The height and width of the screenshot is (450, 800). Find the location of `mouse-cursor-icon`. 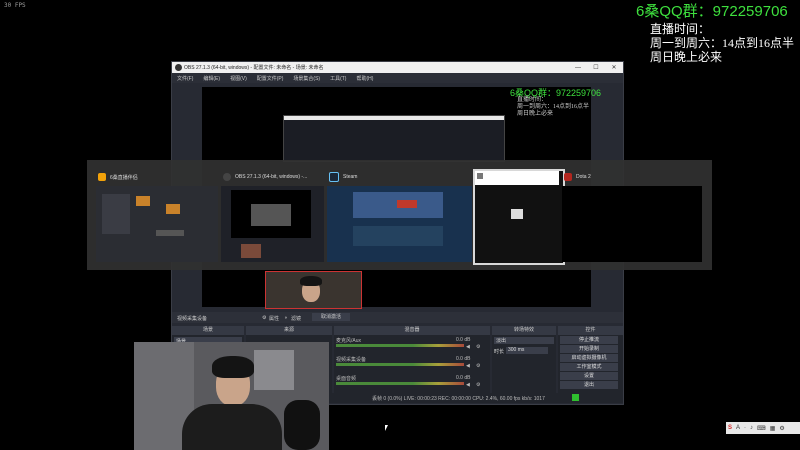

mouse-cursor-icon is located at coordinates (386, 428).